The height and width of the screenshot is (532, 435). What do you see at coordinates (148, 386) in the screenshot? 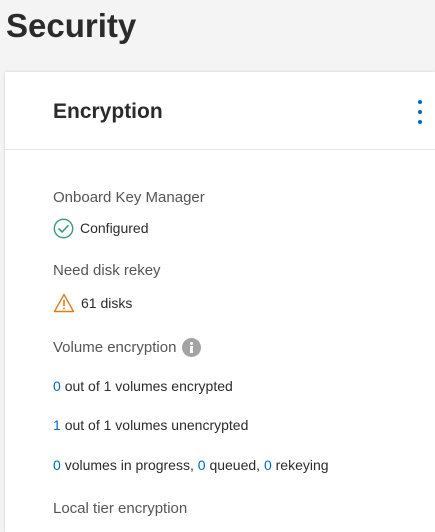
I see `volumes-encrypted-text: out of 1 volumes encrypted` at bounding box center [148, 386].